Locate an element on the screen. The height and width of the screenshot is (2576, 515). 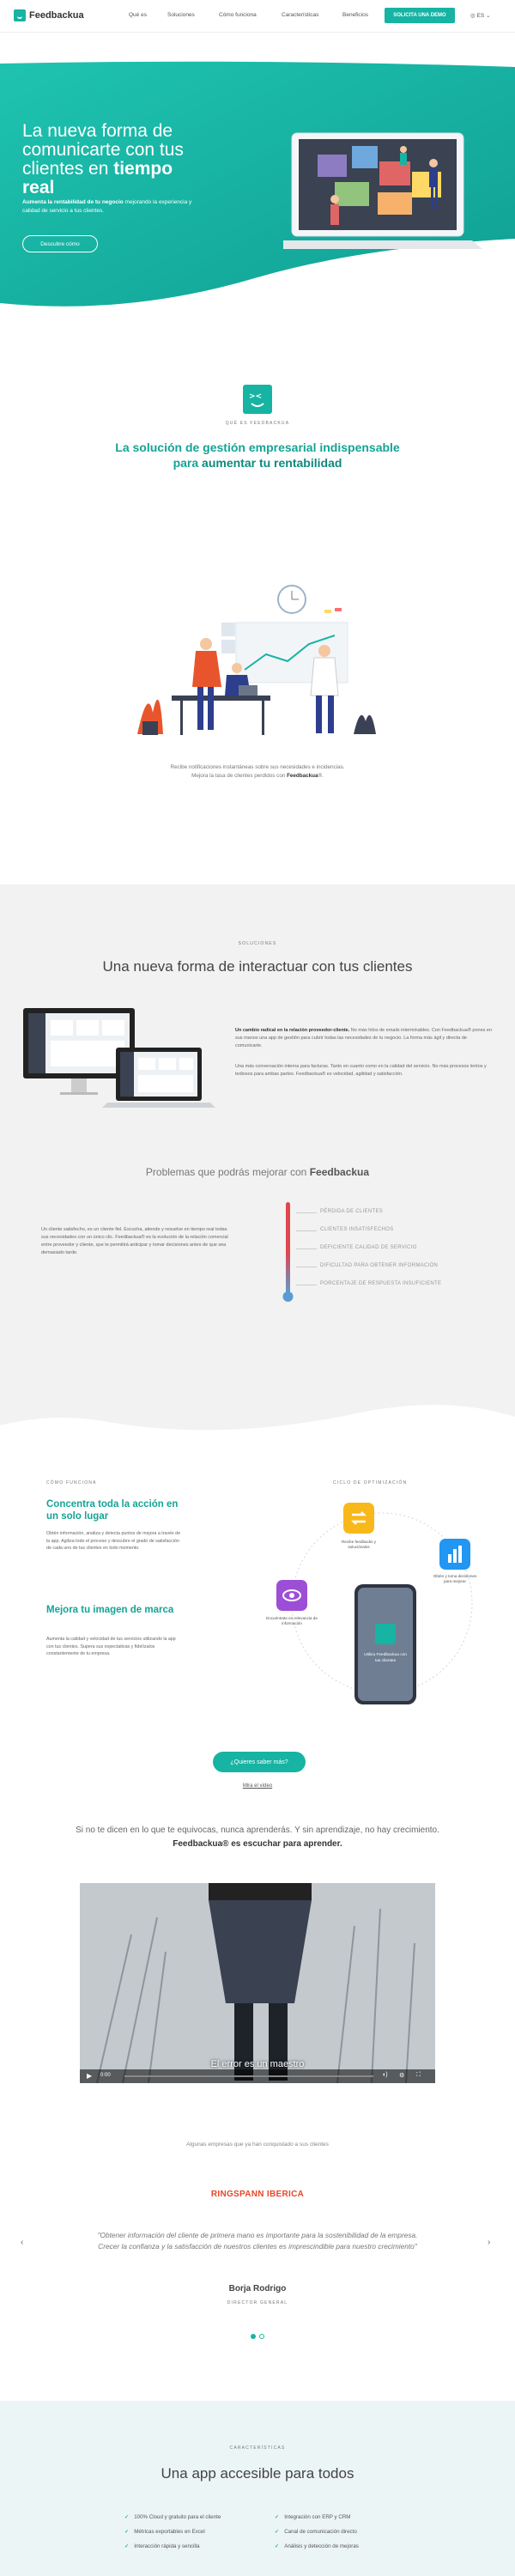
hero-laptop-illustration is located at coordinates (382, 191).